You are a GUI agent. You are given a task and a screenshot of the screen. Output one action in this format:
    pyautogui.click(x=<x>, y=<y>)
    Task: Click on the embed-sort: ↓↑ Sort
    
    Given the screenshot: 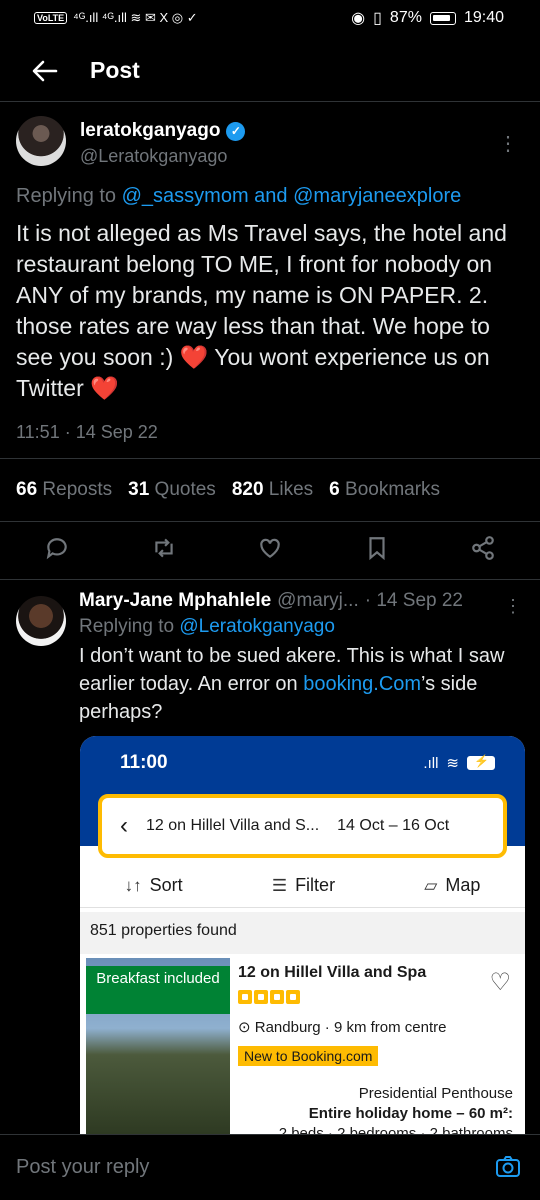 What is the action you would take?
    pyautogui.click(x=154, y=885)
    